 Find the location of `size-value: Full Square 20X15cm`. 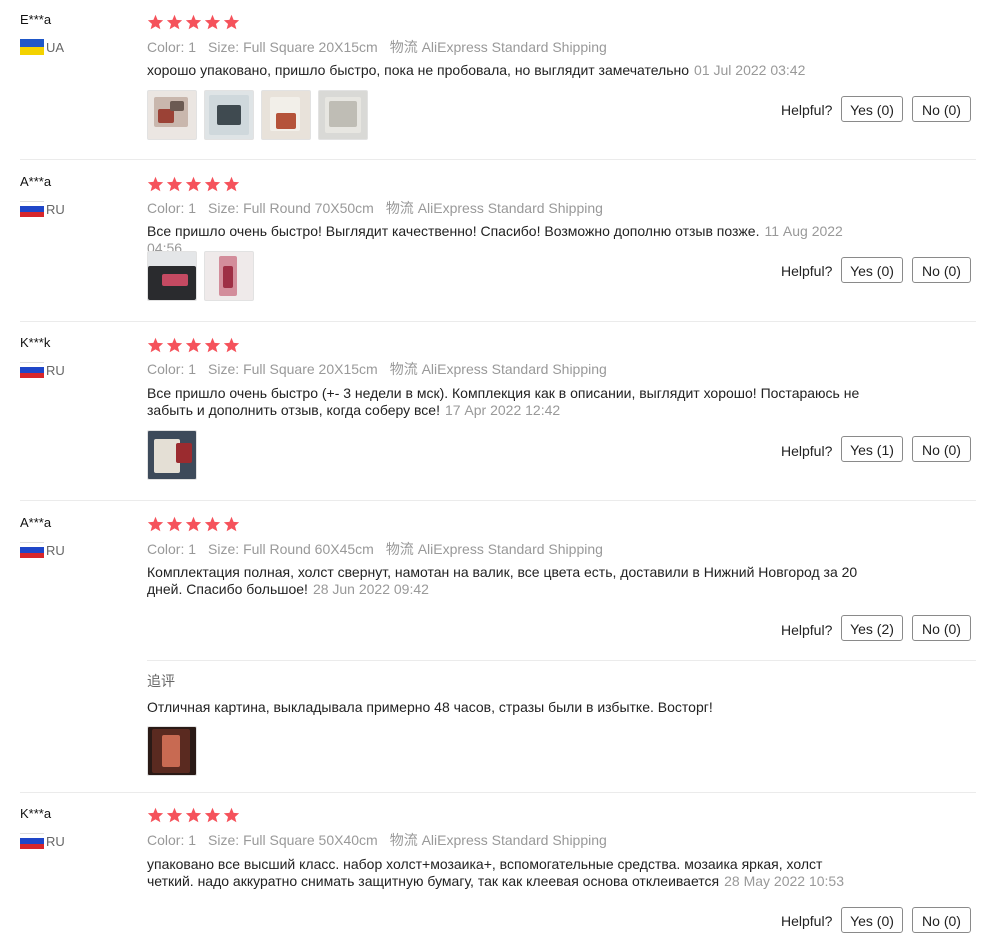

size-value: Full Square 20X15cm is located at coordinates (310, 47).